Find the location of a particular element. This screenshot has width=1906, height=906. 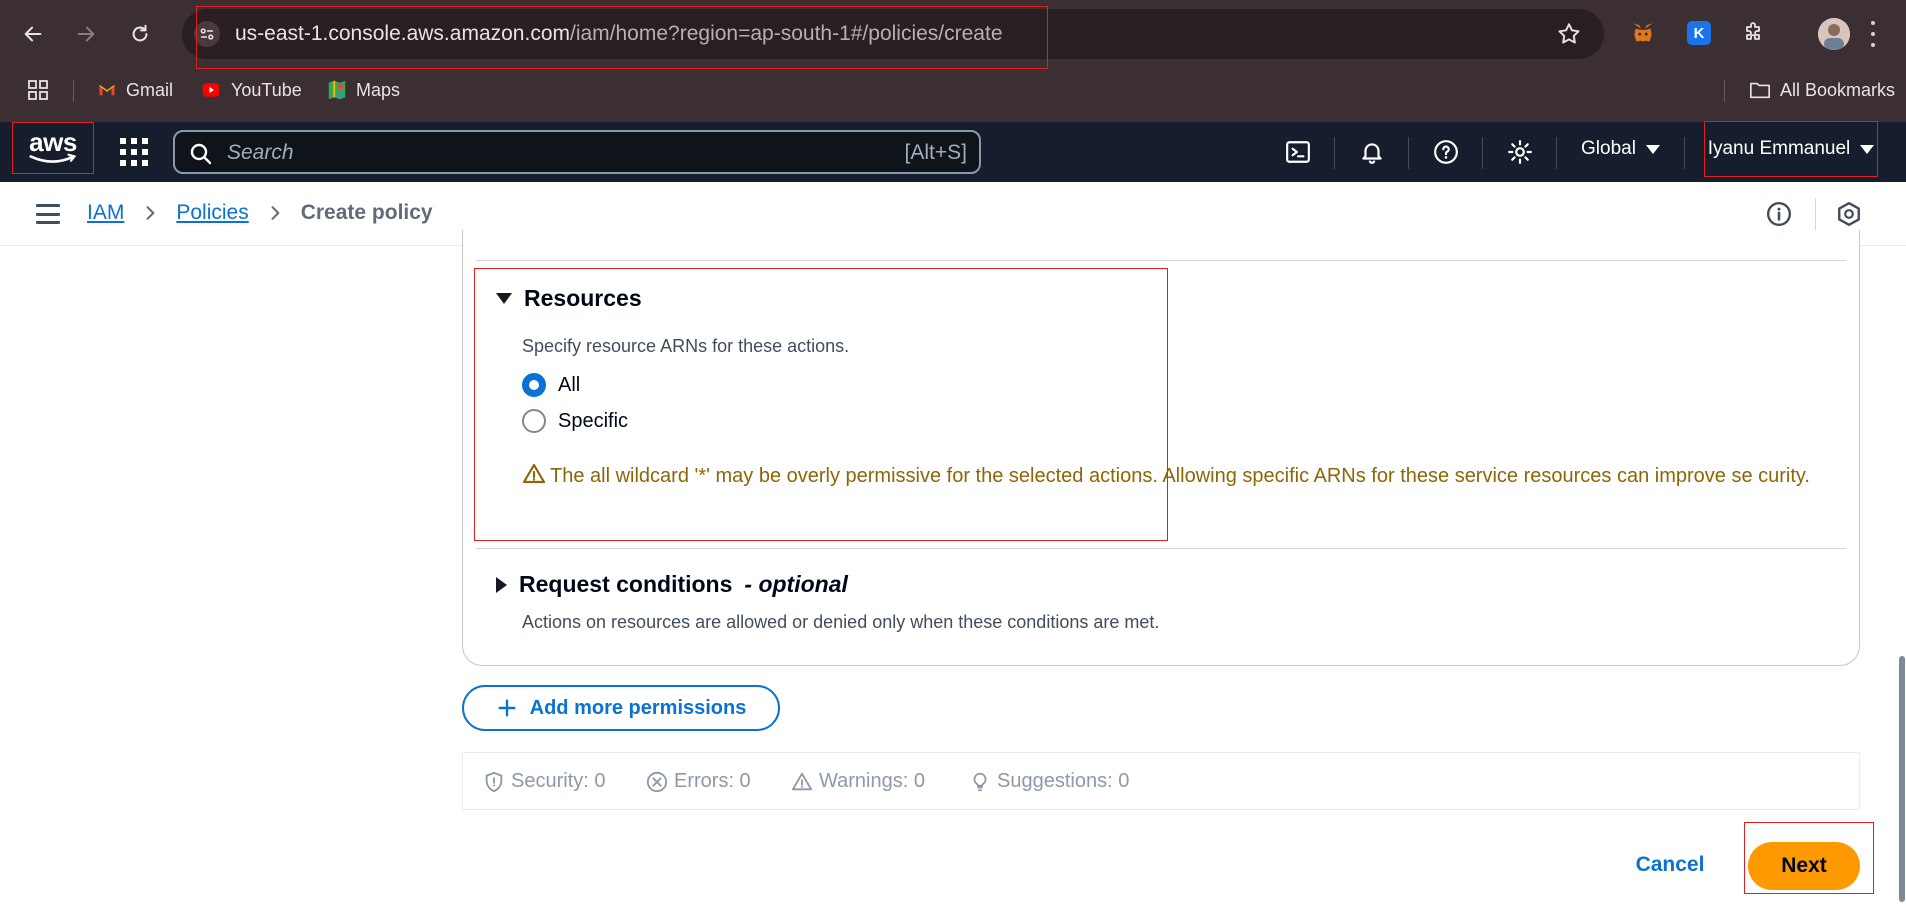

search-icon is located at coordinates (201, 154).